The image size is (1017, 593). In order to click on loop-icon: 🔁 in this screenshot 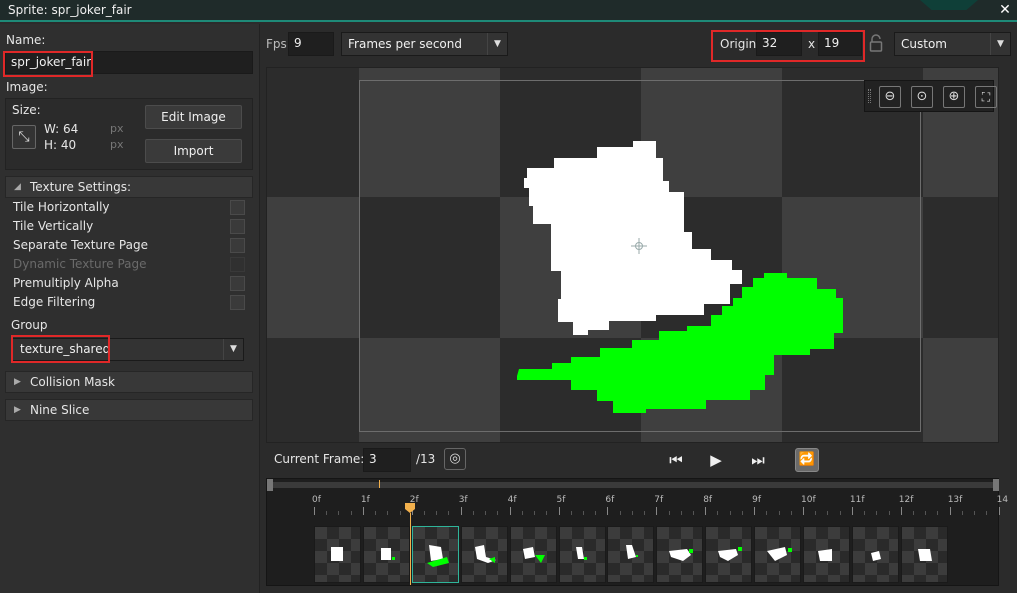, I will do `click(807, 460)`.